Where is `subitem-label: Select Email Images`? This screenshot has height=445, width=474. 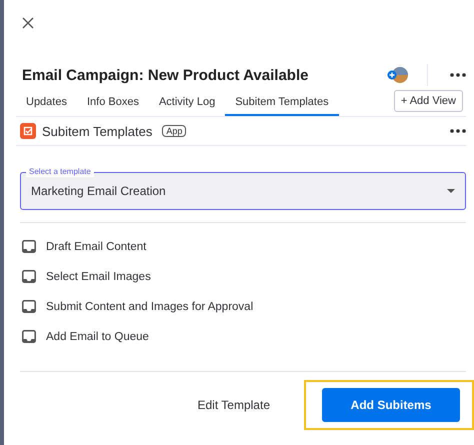
subitem-label: Select Email Images is located at coordinates (98, 276).